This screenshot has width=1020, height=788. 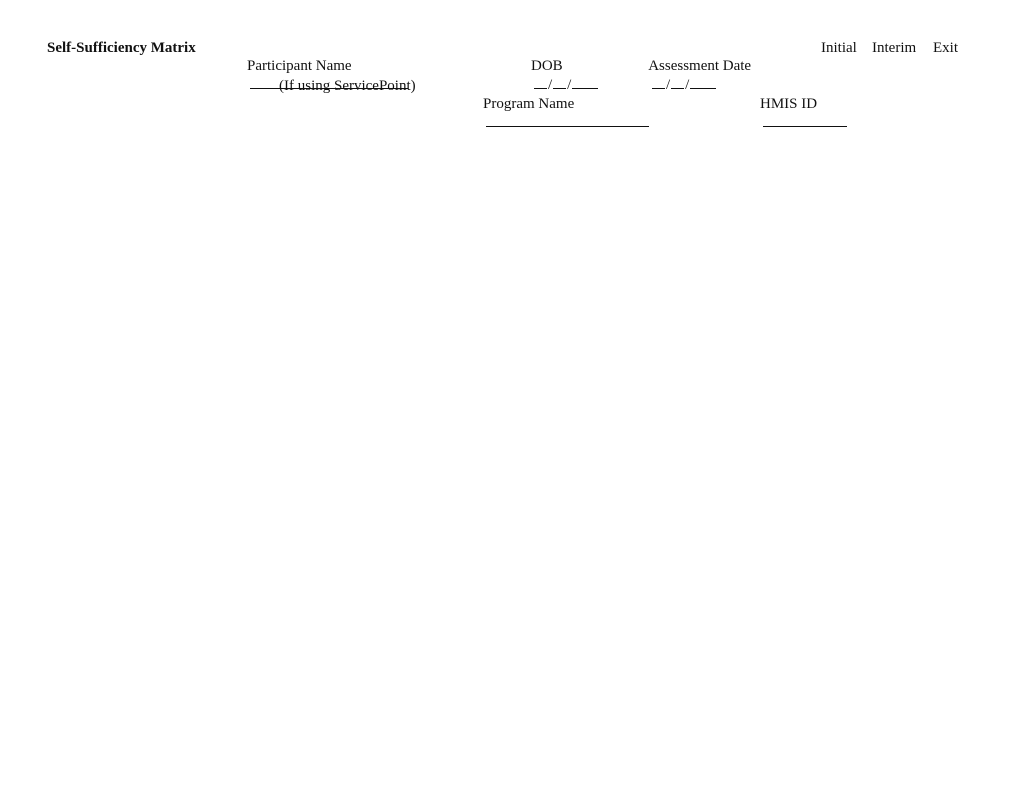 I want to click on hmis-id-label: HMIS ID, so click(x=789, y=104).